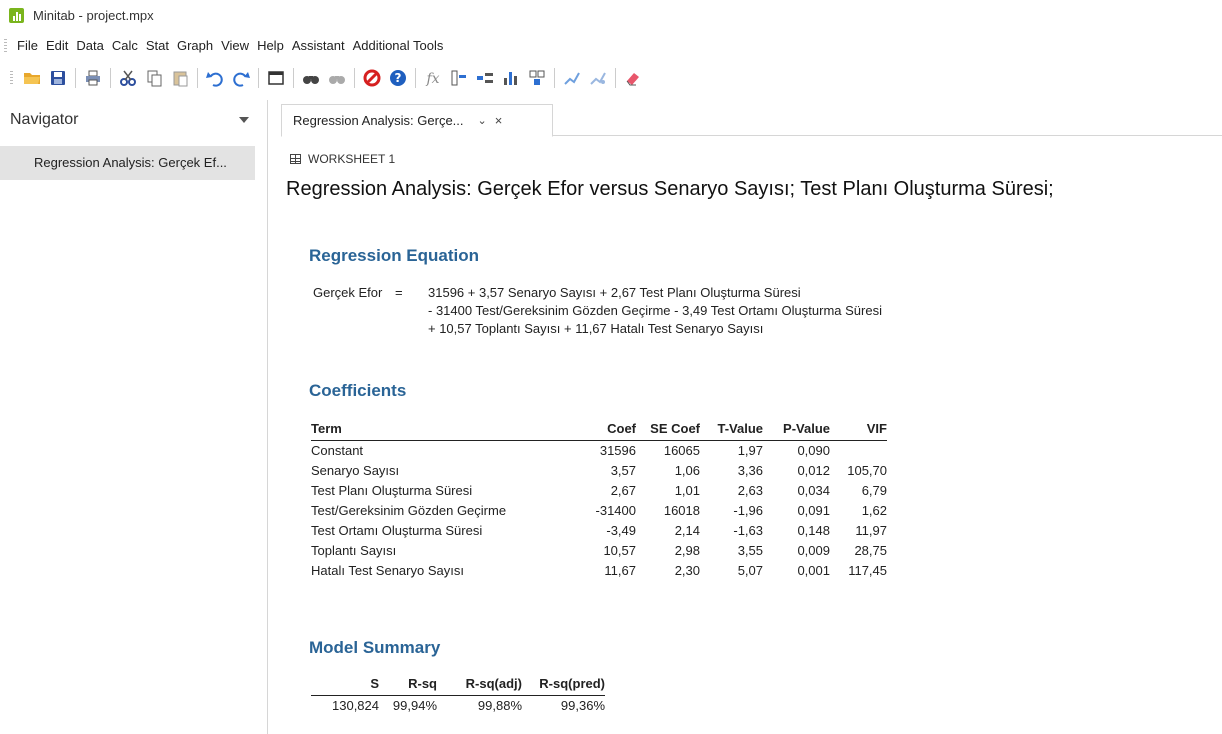 The image size is (1222, 734). What do you see at coordinates (459, 78) in the screenshot?
I see `column-icon` at bounding box center [459, 78].